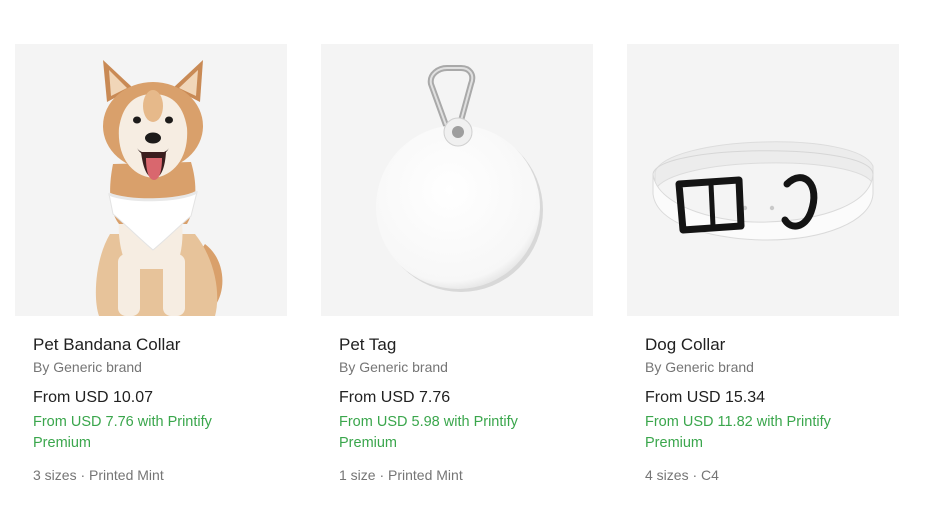 This screenshot has width=936, height=516. Describe the element at coordinates (153, 345) in the screenshot. I see `product-name: Pet Bandana Collar` at that location.